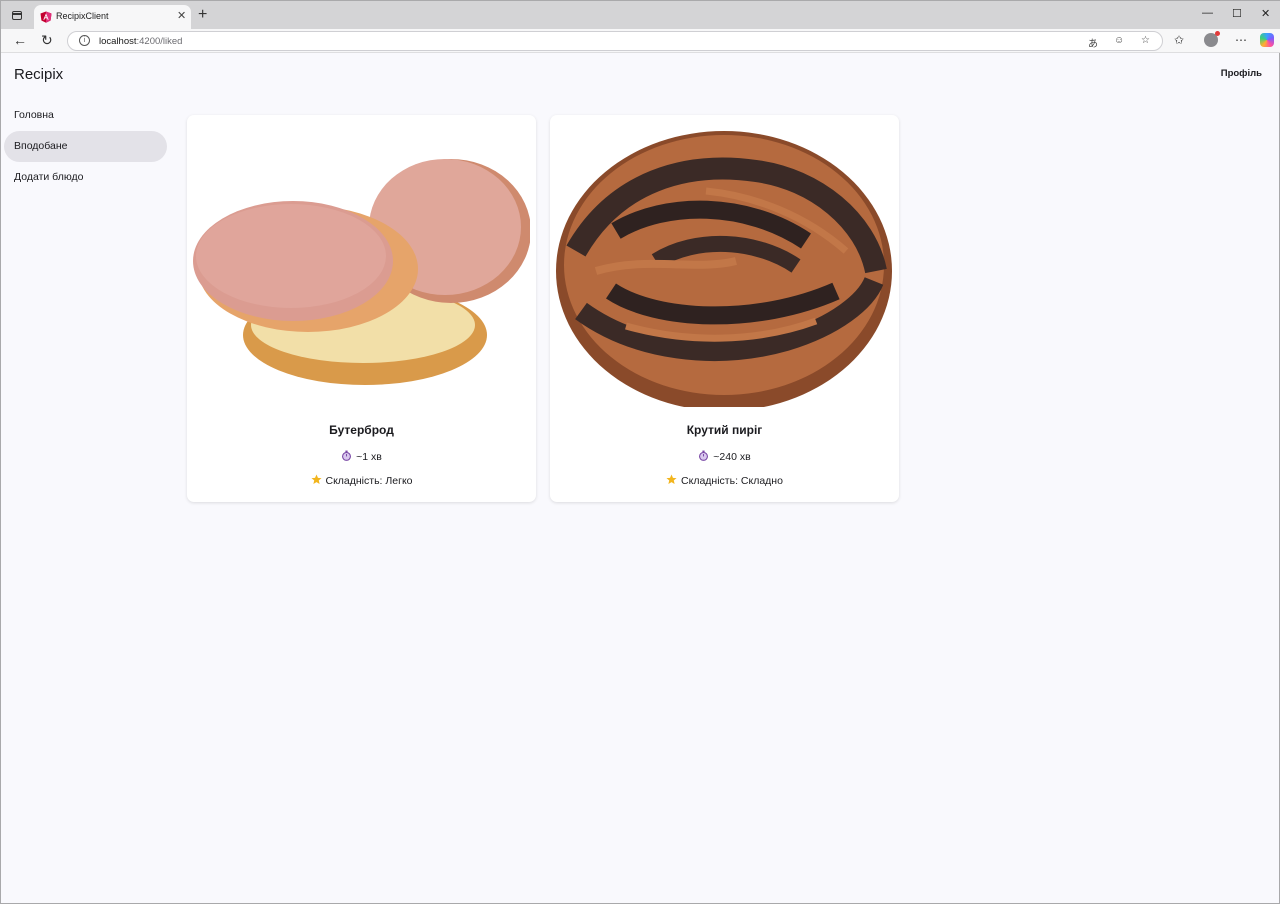  What do you see at coordinates (1179, 40) in the screenshot?
I see `favorites-icon: ✩` at bounding box center [1179, 40].